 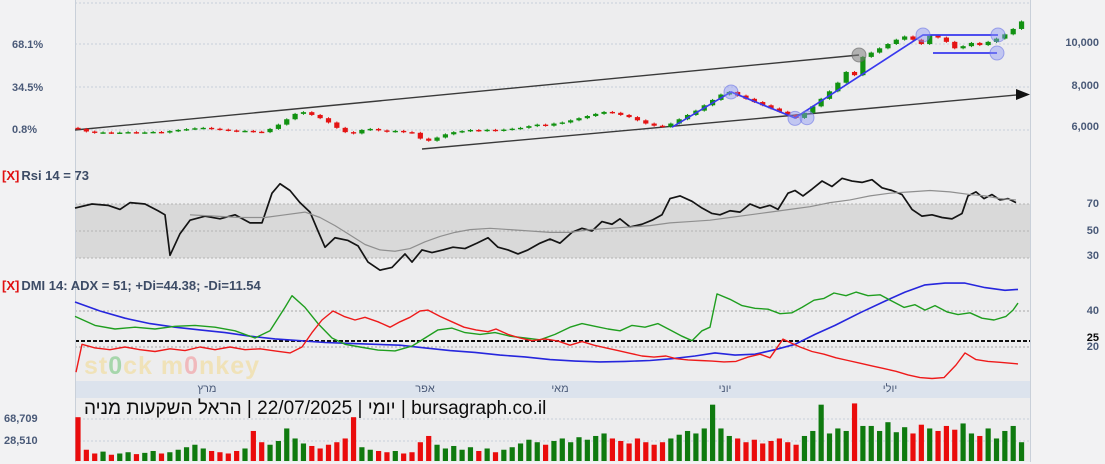 I want to click on watermark-zero-pink: 0, so click(x=192, y=366).